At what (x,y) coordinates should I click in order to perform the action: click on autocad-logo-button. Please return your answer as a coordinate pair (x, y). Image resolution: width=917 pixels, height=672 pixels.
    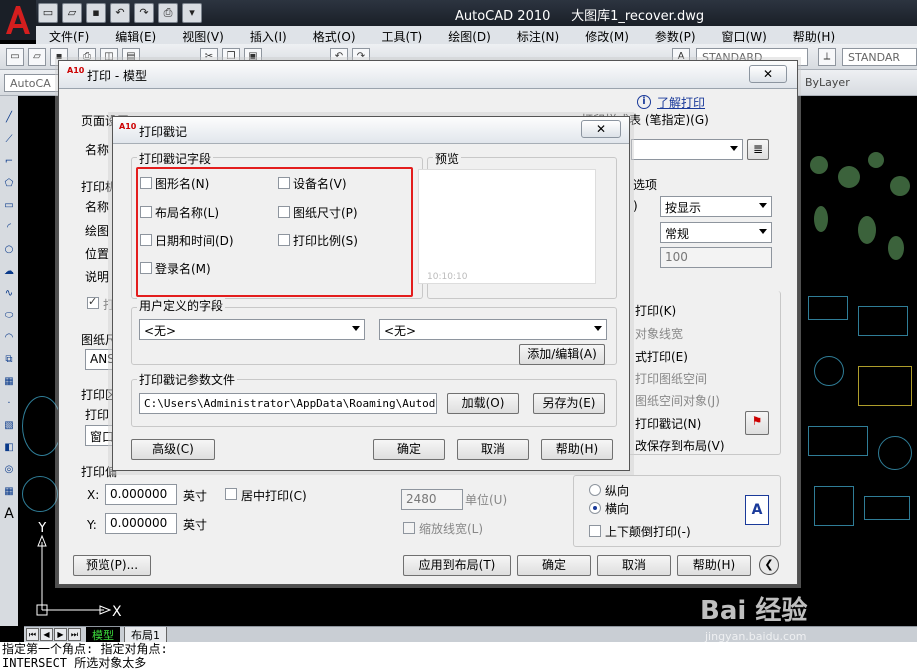
    Looking at the image, I should click on (18, 20).